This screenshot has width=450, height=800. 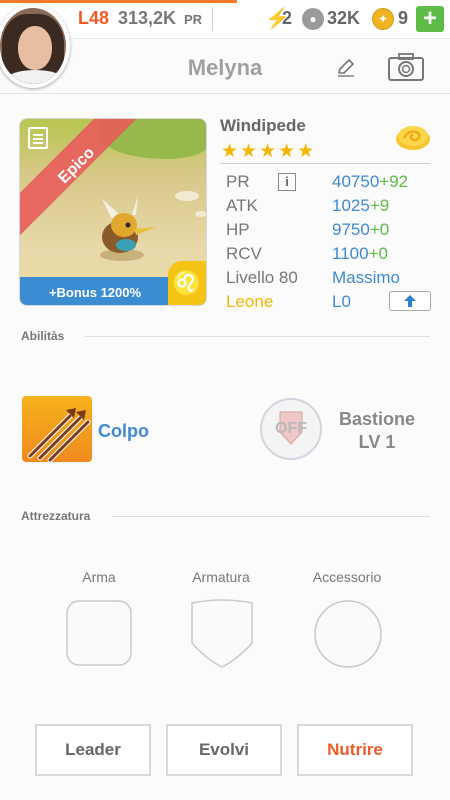 I want to click on skill-bastione-level: LV 1, so click(x=377, y=442).